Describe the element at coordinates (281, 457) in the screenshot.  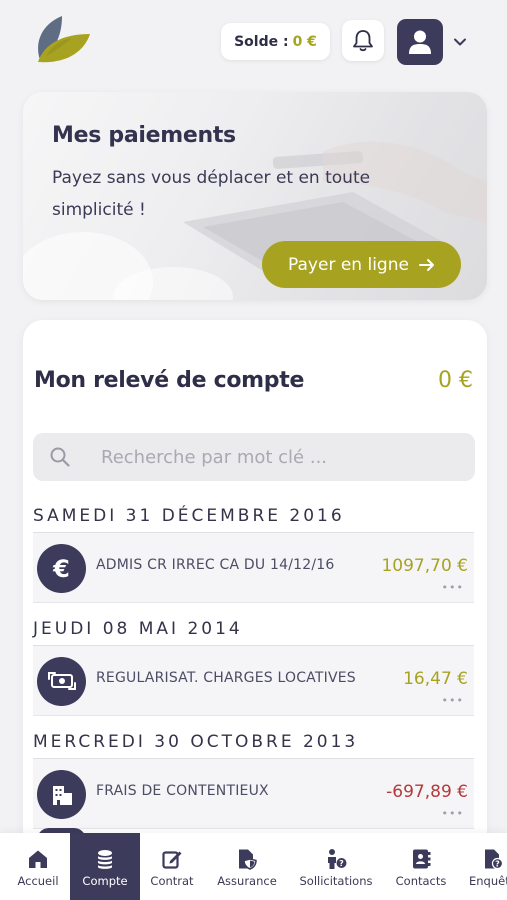
I see `search-input` at that location.